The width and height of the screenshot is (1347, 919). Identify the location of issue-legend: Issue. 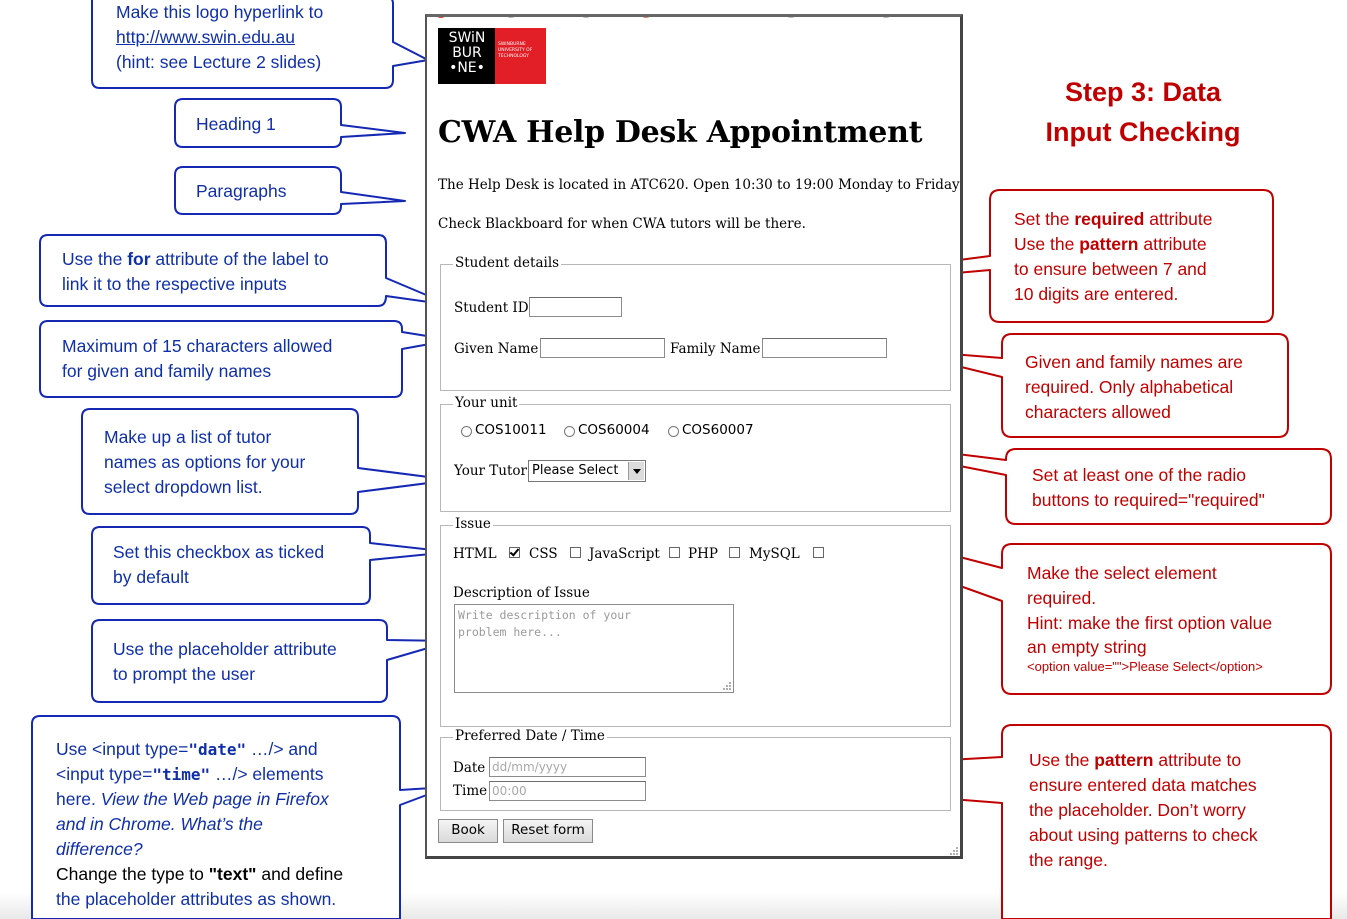
(473, 524).